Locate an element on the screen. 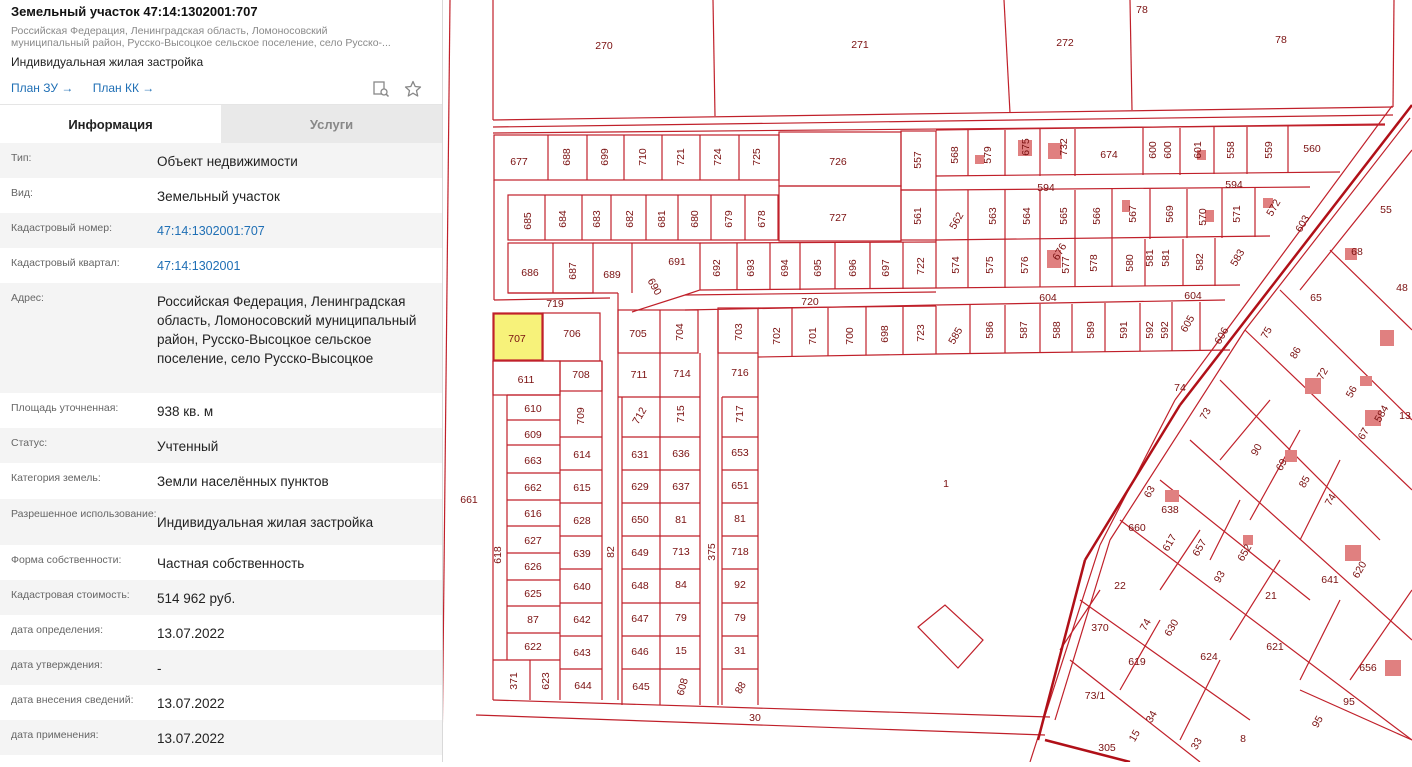  parcel-label: 271 is located at coordinates (860, 45).